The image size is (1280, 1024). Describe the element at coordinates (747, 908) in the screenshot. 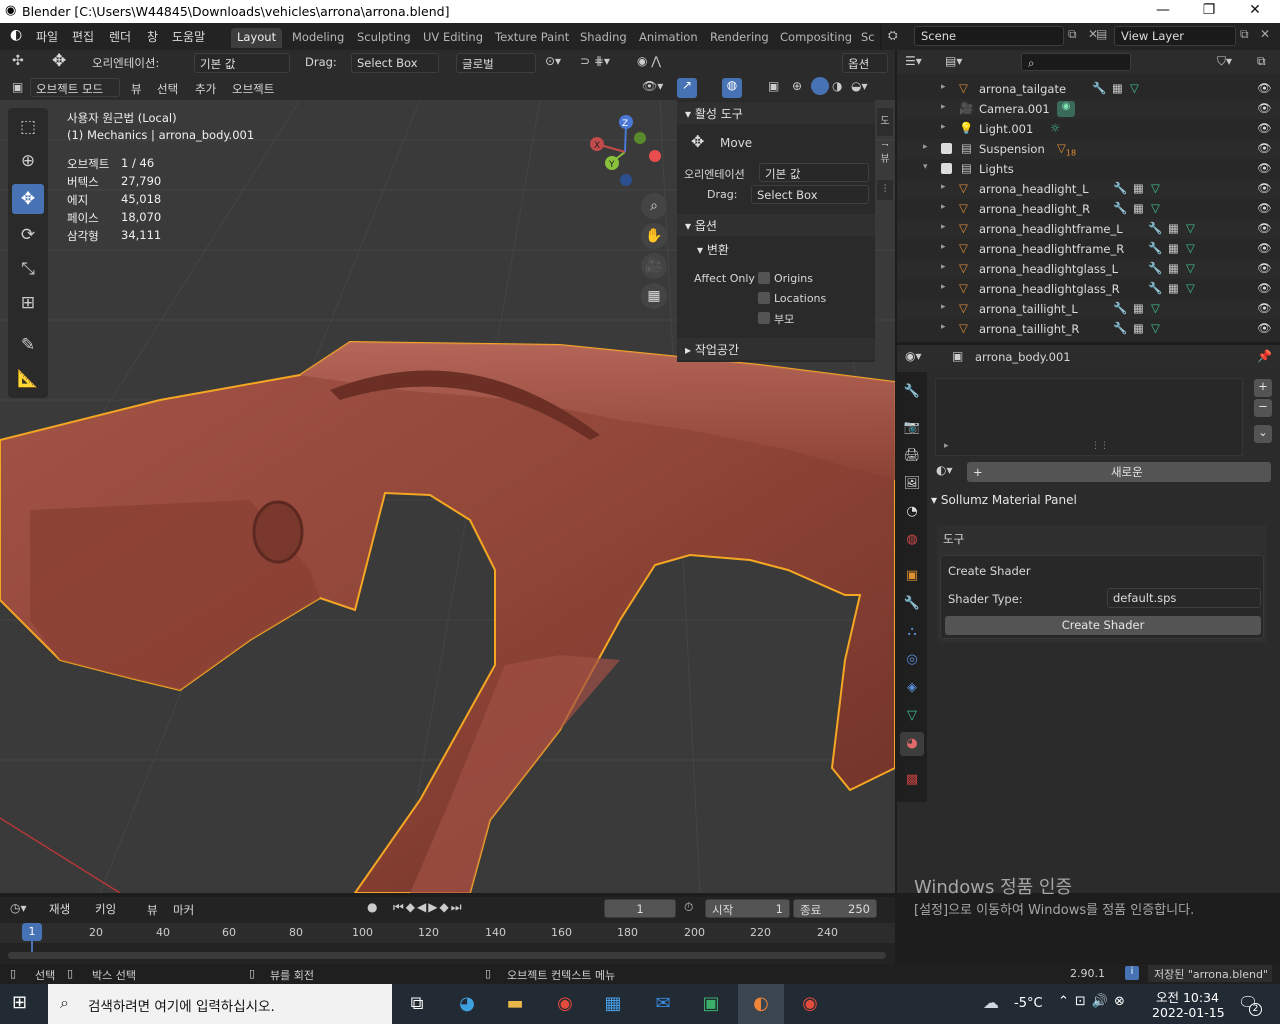

I see `start-frame-field: 시작 1` at that location.